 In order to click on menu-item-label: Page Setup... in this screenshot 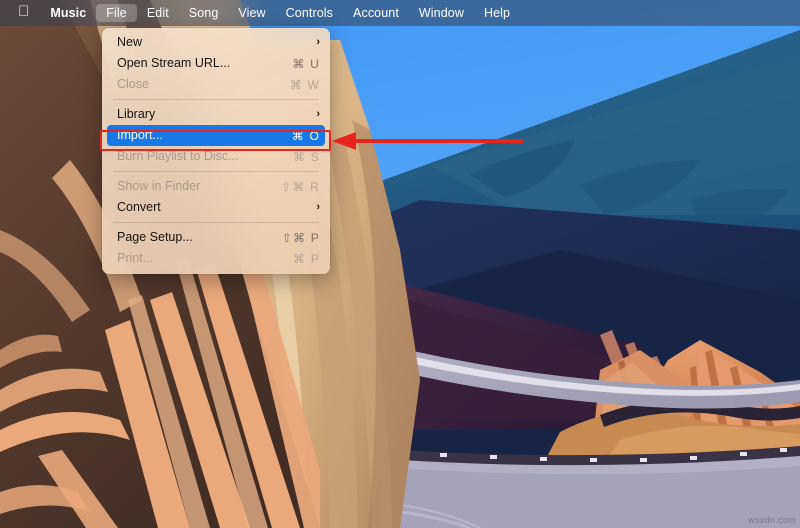, I will do `click(155, 237)`.